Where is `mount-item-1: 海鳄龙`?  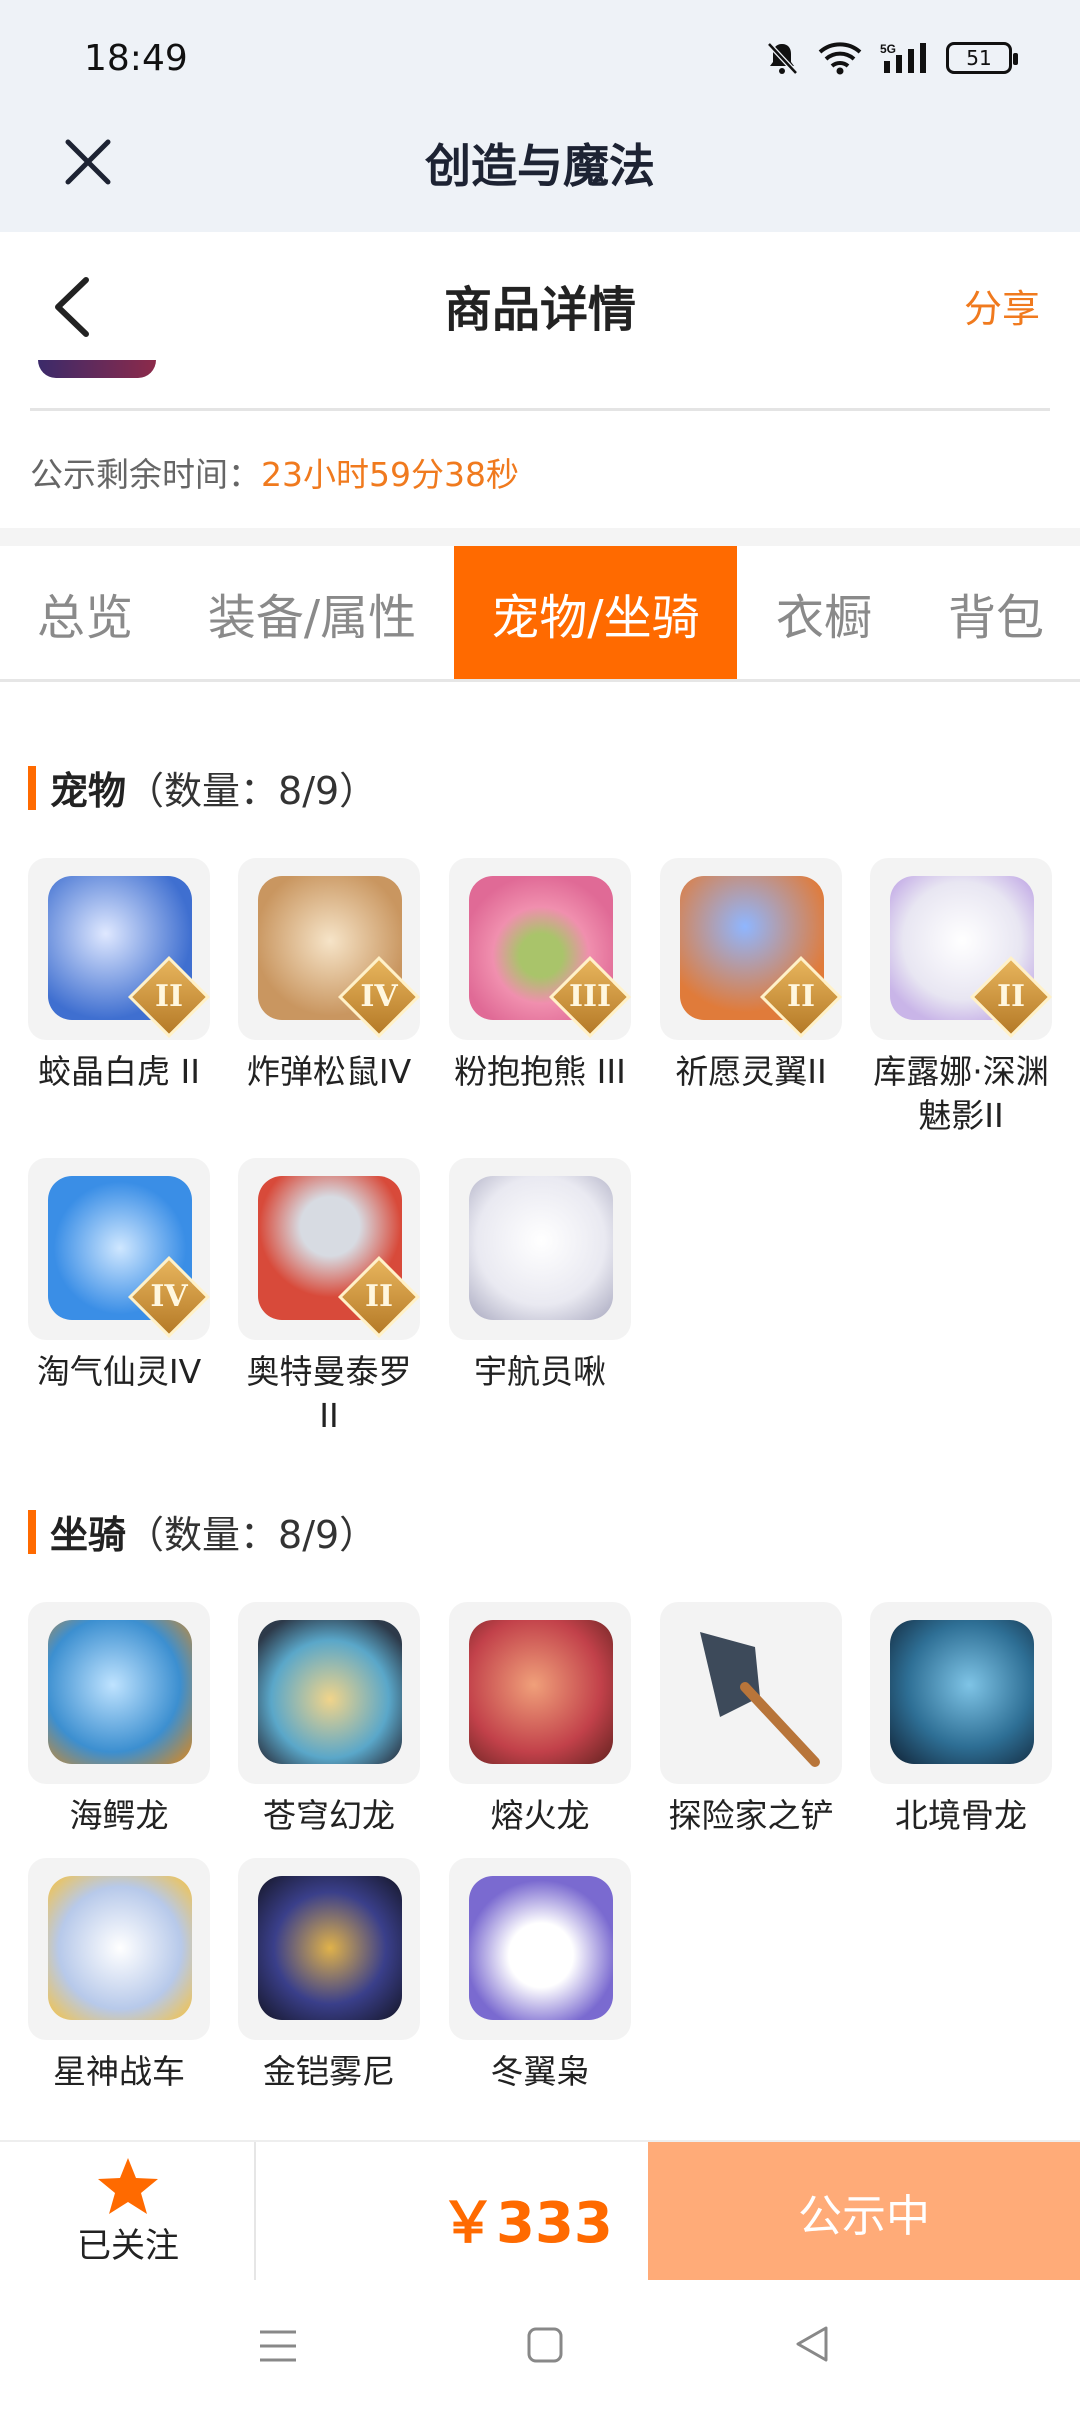 mount-item-1: 海鳄龙 is located at coordinates (119, 1720).